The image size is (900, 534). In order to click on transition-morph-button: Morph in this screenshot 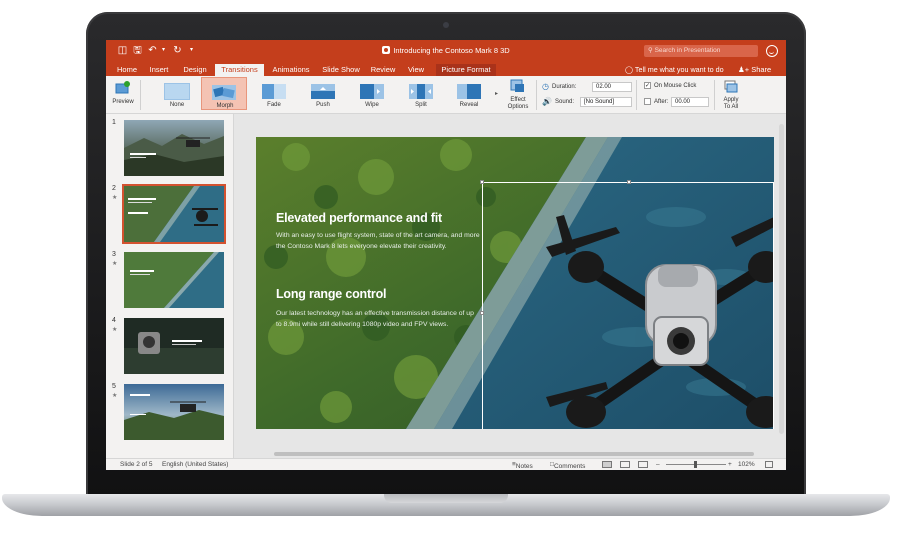, I will do `click(224, 93)`.